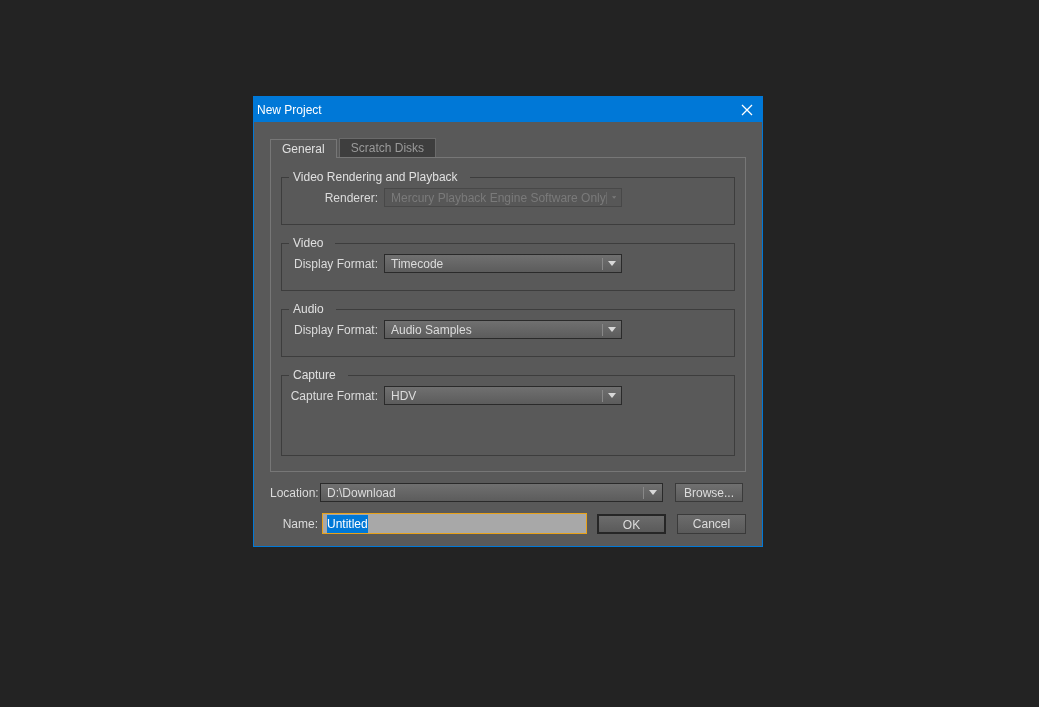 The width and height of the screenshot is (1039, 707). What do you see at coordinates (454, 523) in the screenshot?
I see `name-input-field: Untitled` at bounding box center [454, 523].